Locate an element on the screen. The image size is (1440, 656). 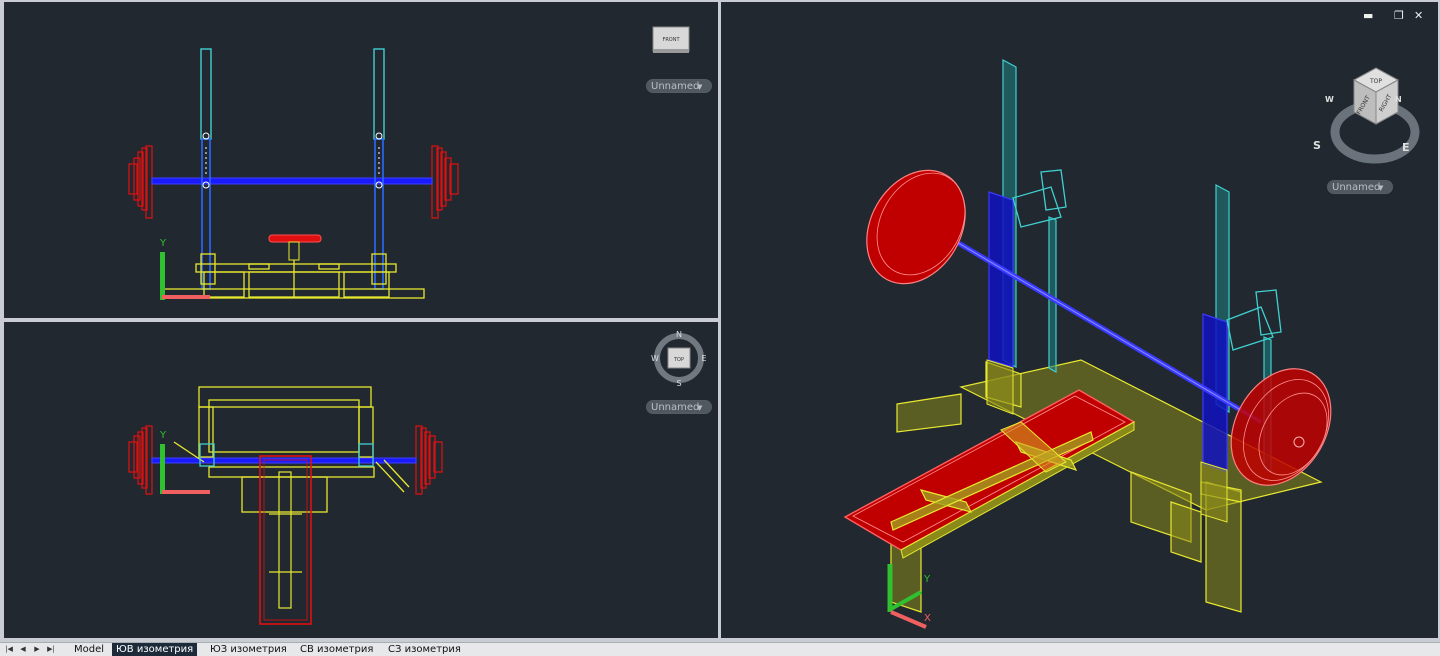
top-view-style-label: Unnamed is located at coordinates (675, 407).